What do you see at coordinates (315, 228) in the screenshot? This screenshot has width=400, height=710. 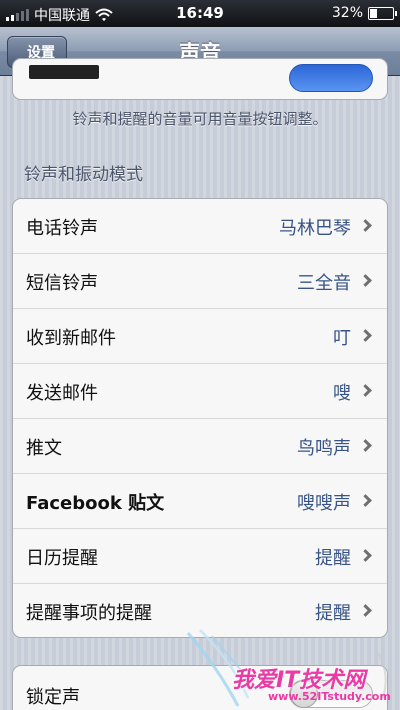 I see `row-value: 马林巴琴` at bounding box center [315, 228].